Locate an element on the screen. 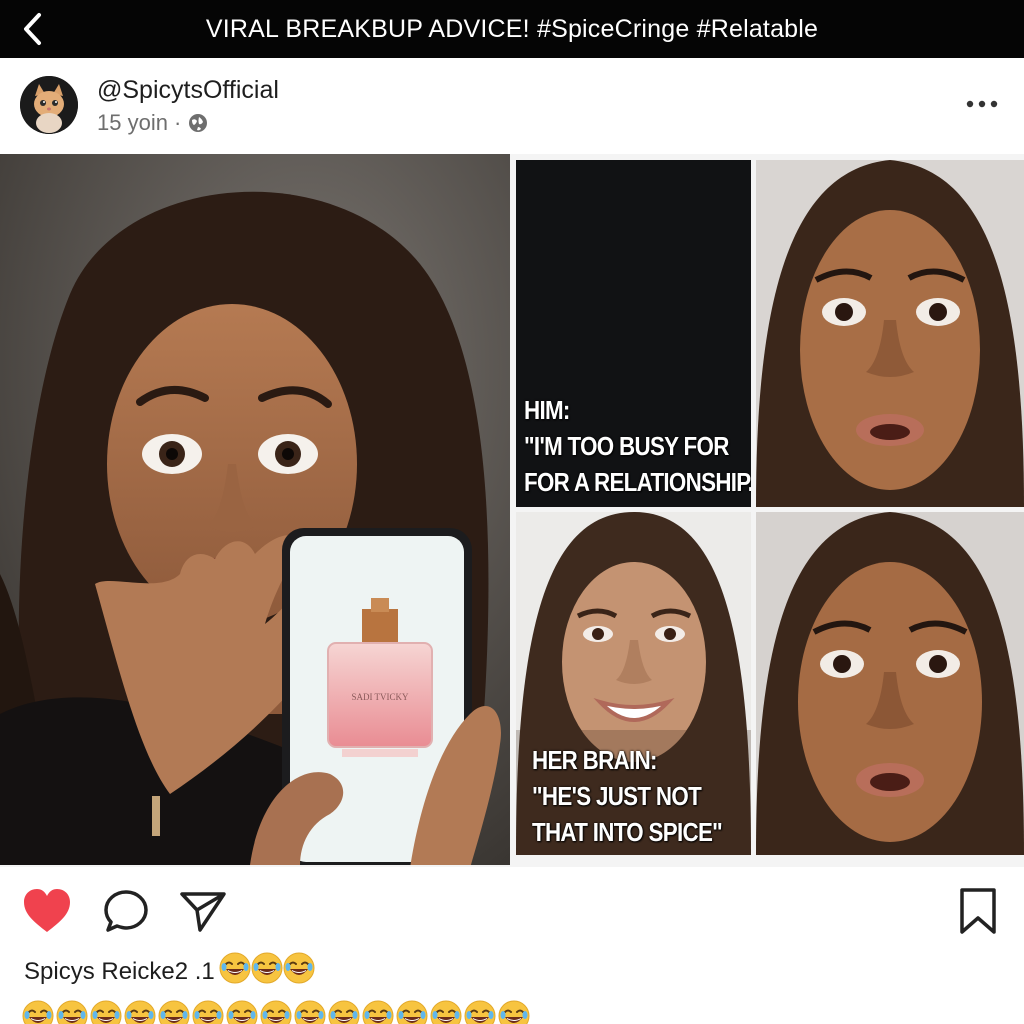  save-button is located at coordinates (978, 911).